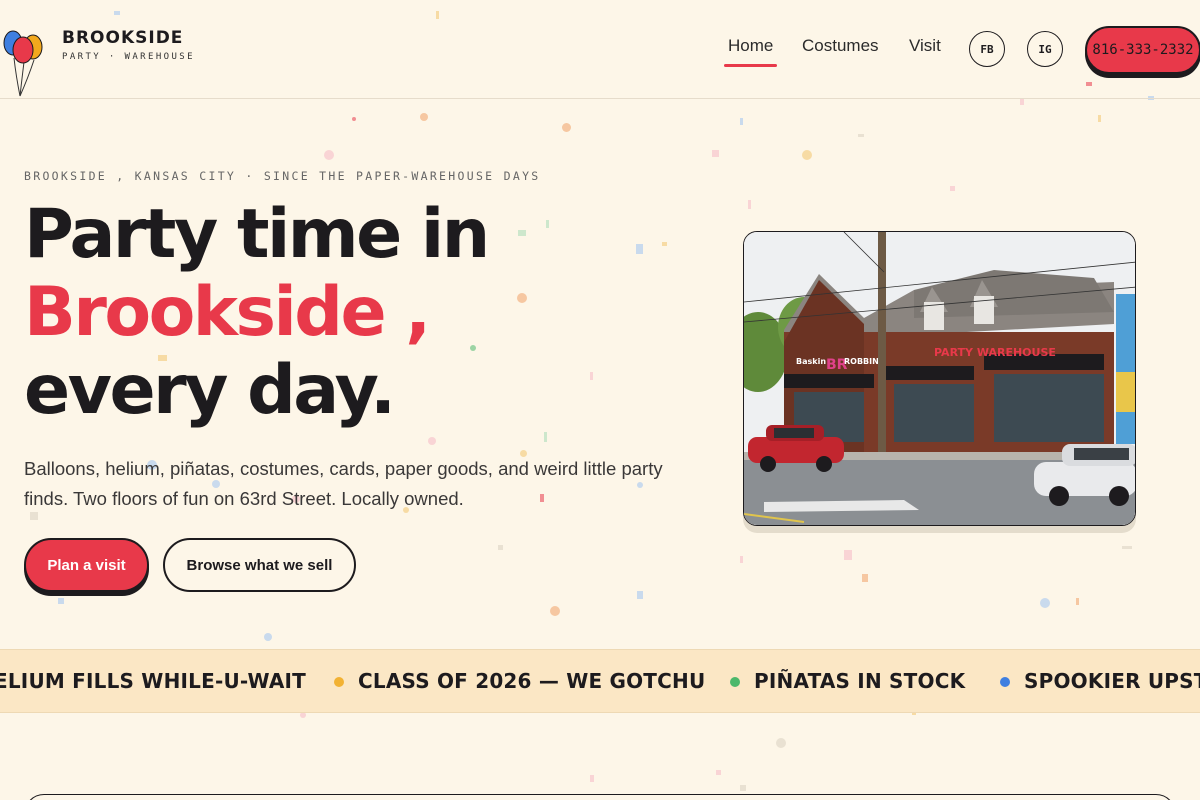 The width and height of the screenshot is (1200, 800). Describe the element at coordinates (811, 361) in the screenshot. I see `sign-baskin: Baskin` at that location.